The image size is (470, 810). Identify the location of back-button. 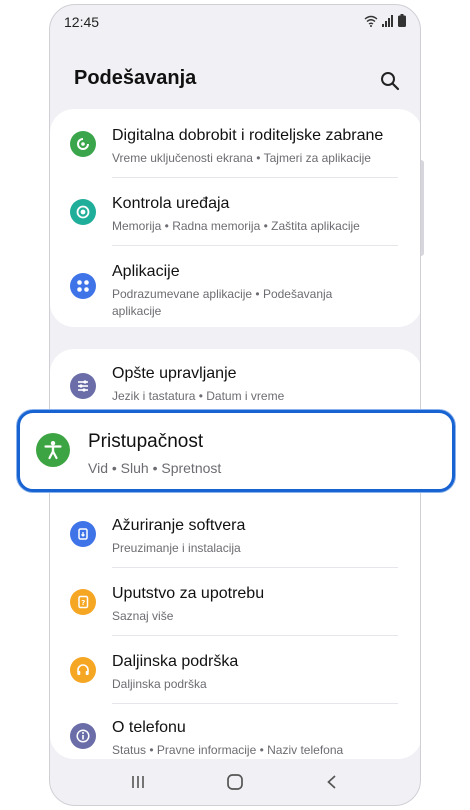
(332, 782).